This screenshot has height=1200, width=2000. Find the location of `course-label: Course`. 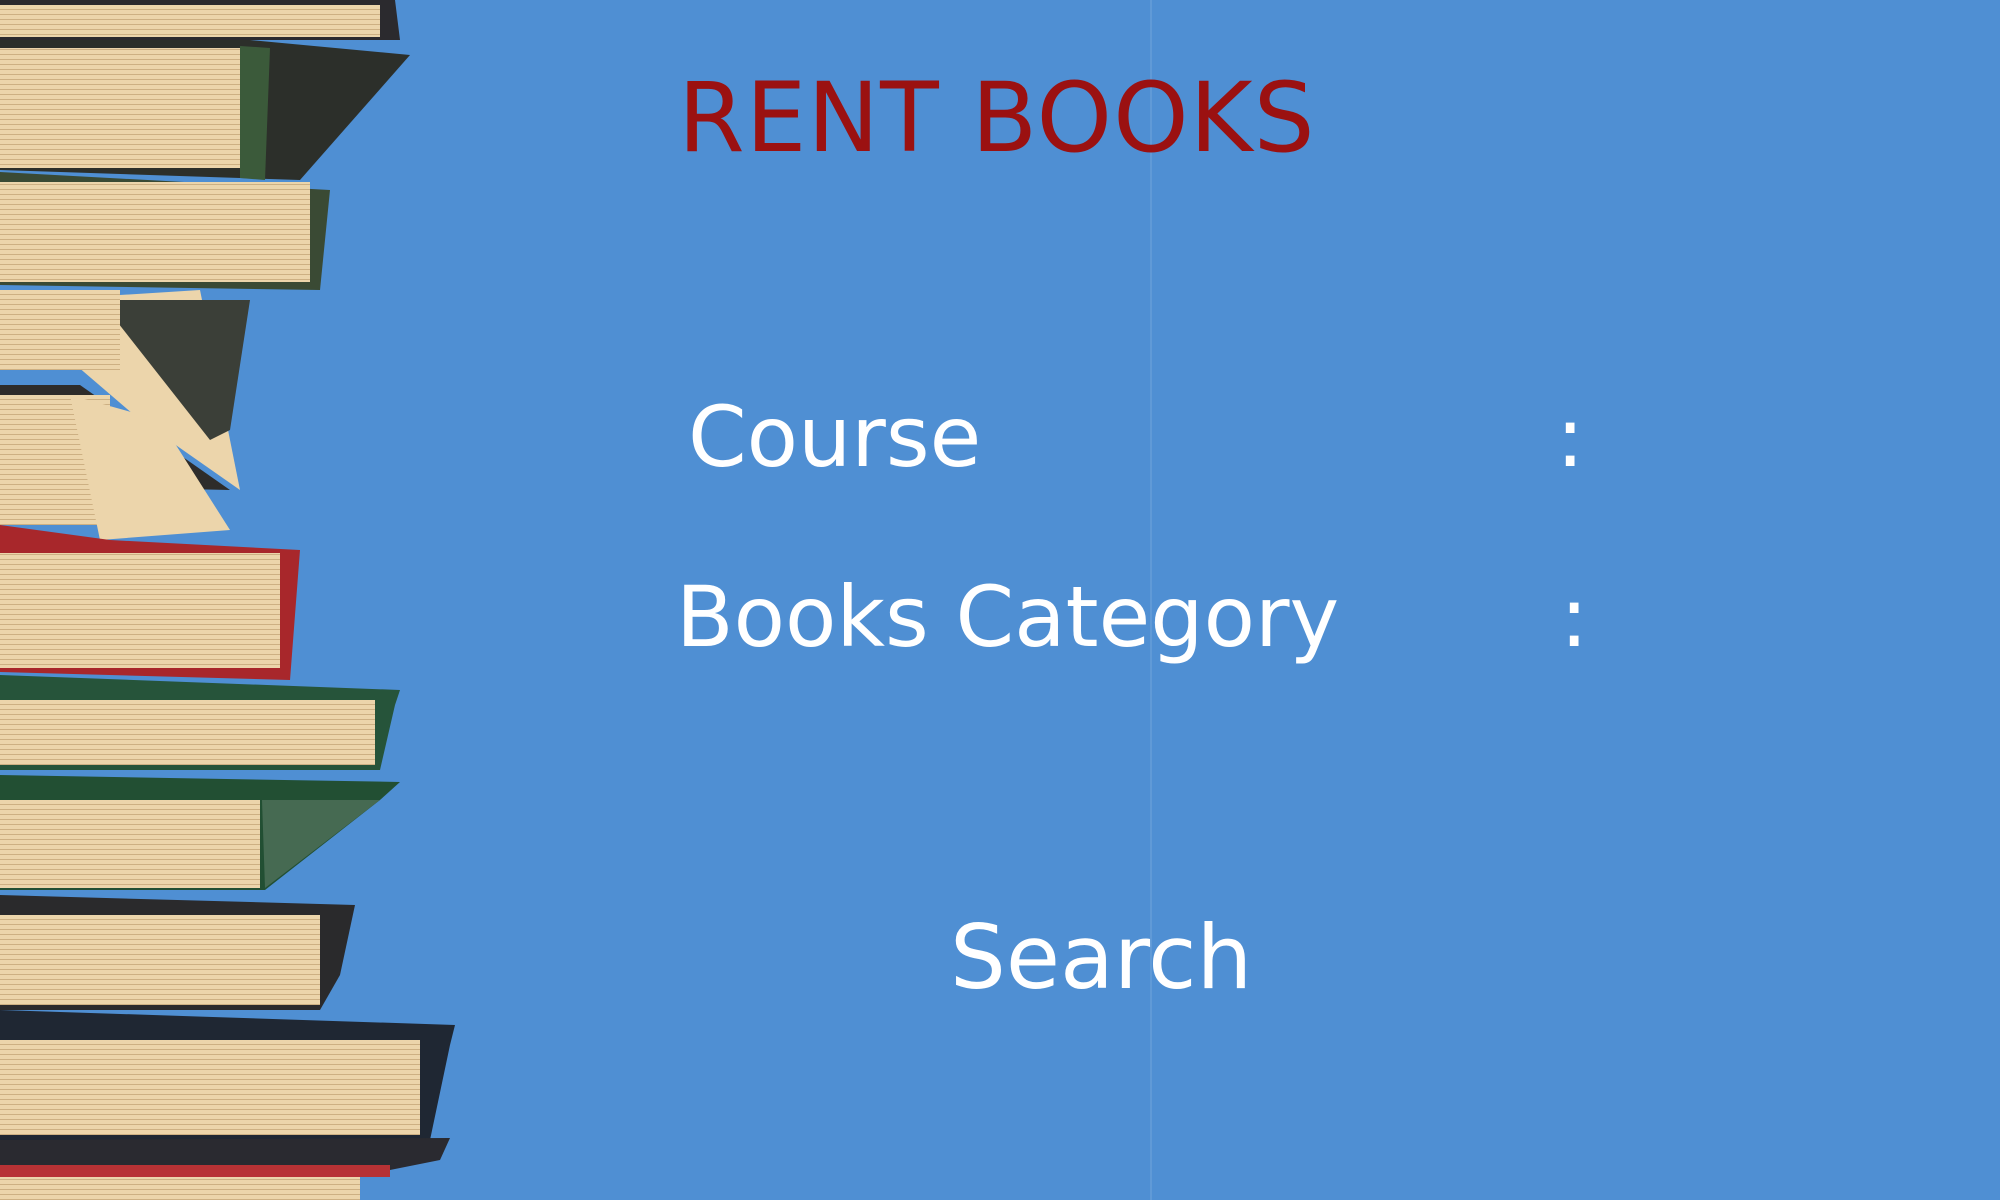

course-label: Course is located at coordinates (835, 437).